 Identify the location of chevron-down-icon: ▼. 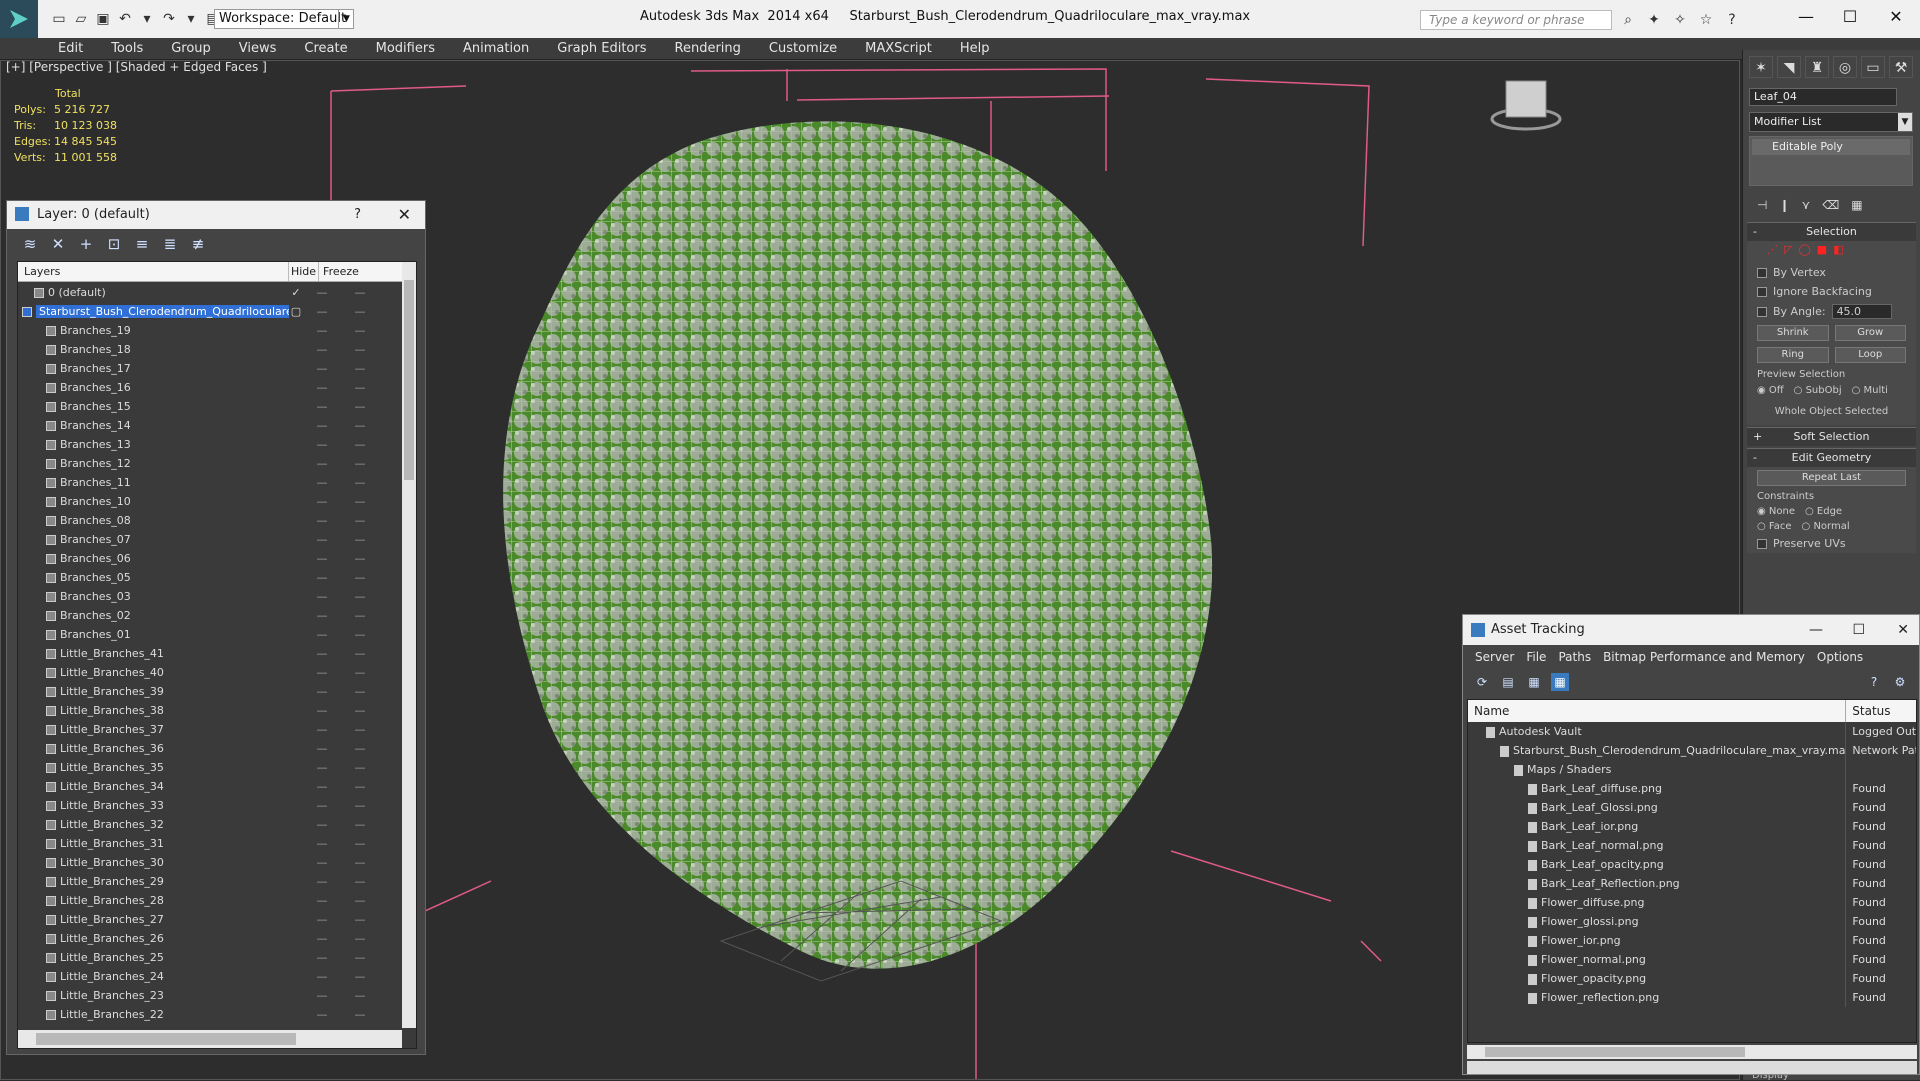
(1905, 122).